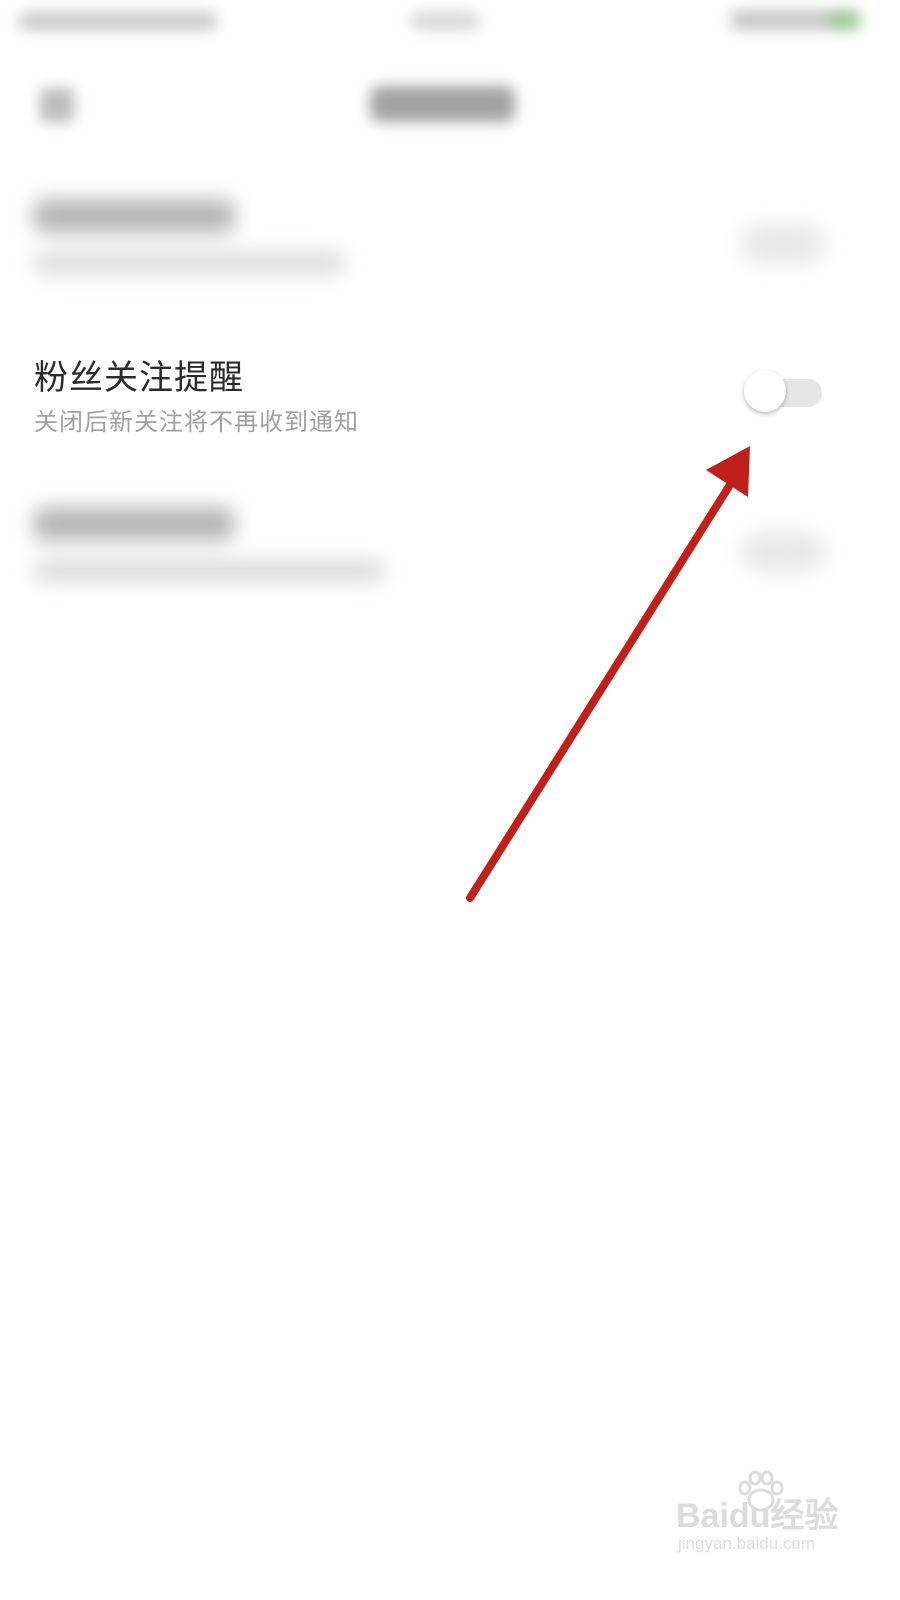 The image size is (900, 1600). I want to click on nav-bar, so click(450, 105).